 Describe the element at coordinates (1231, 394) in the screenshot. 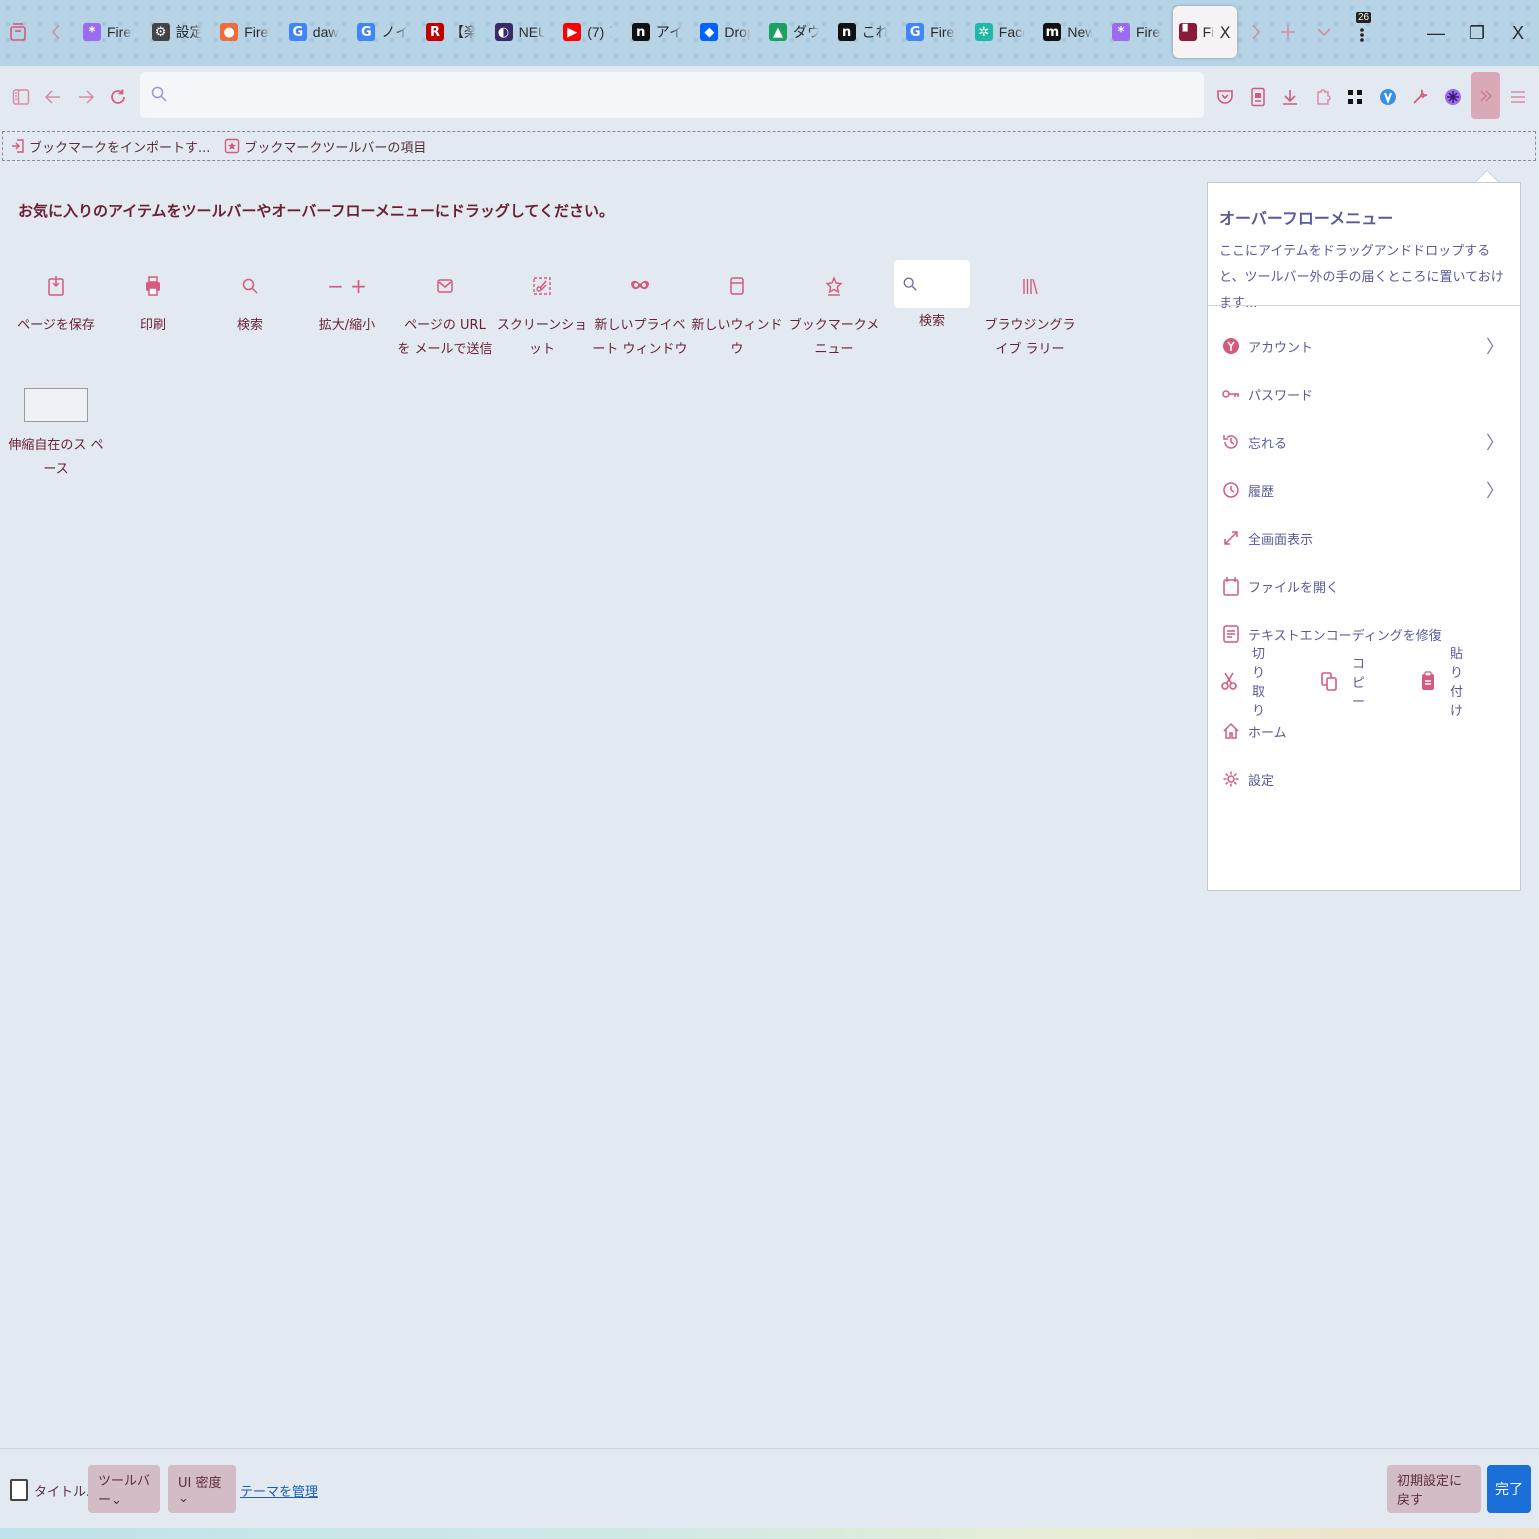

I see `key-icon` at that location.